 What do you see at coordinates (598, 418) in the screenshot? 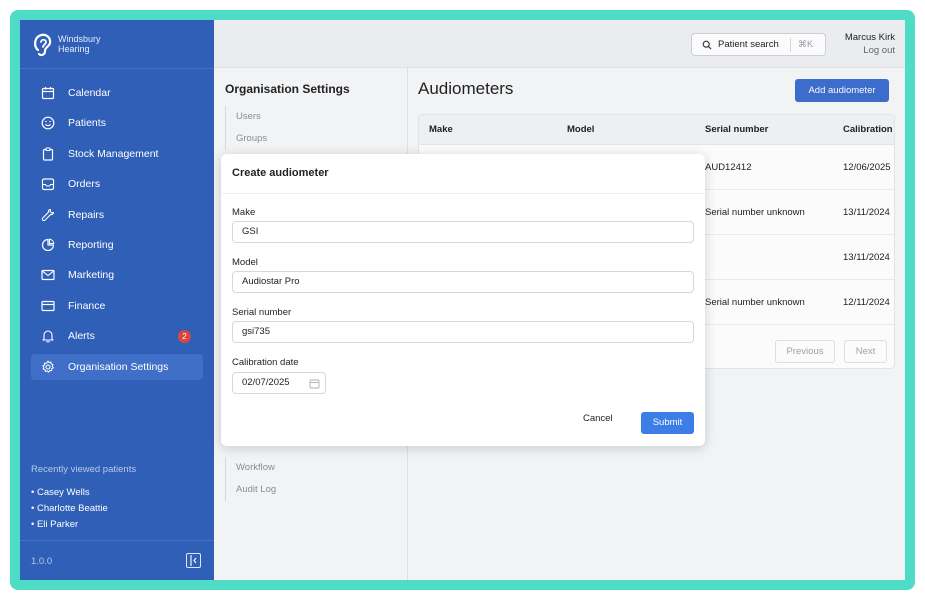
I see `cancel-button: Cancel` at bounding box center [598, 418].